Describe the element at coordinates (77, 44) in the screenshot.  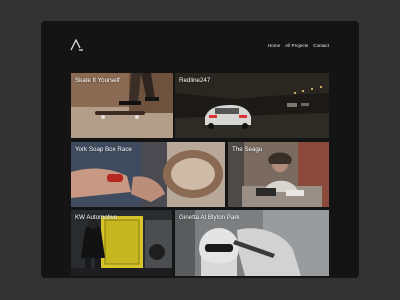
I see `triangle-logo-icon` at that location.